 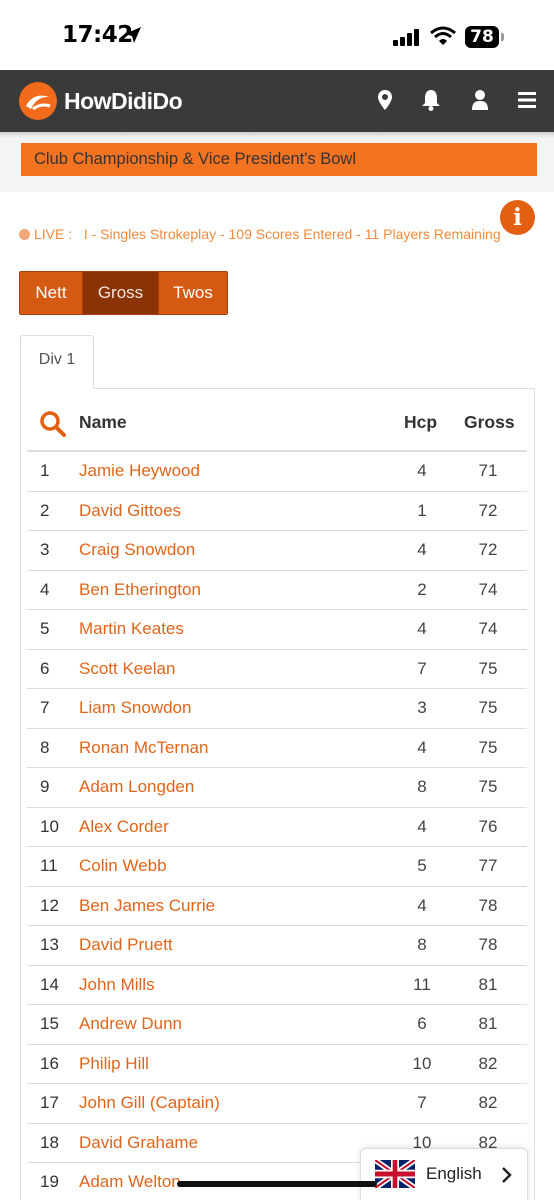 What do you see at coordinates (277, 867) in the screenshot?
I see `table-row: 11 Colin Webb 5 77` at bounding box center [277, 867].